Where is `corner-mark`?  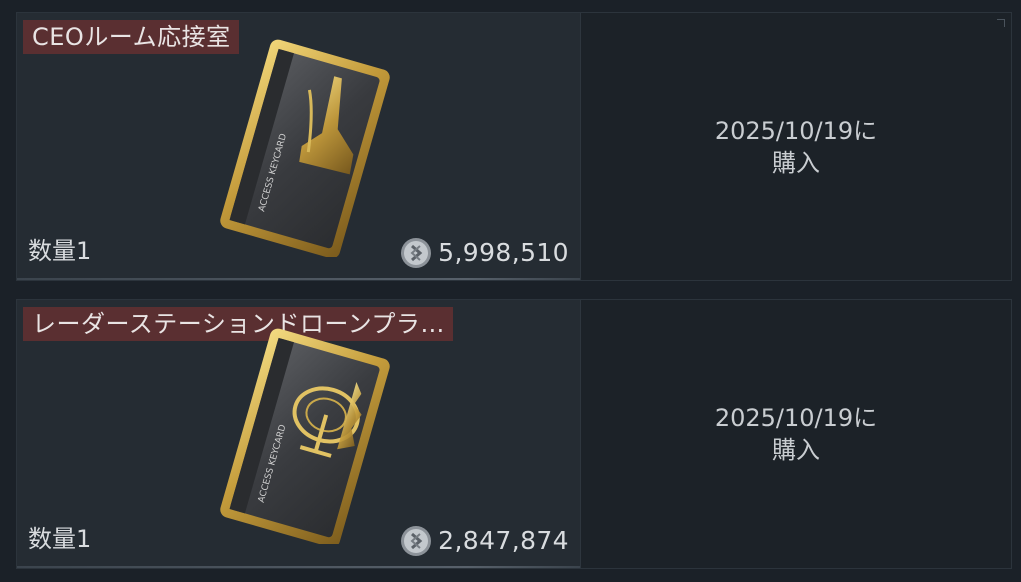 corner-mark is located at coordinates (1001, 23).